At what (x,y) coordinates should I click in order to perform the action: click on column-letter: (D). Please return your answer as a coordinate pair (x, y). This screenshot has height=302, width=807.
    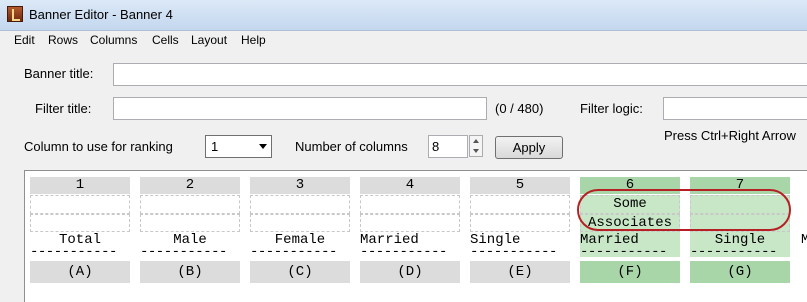
    Looking at the image, I should click on (410, 272).